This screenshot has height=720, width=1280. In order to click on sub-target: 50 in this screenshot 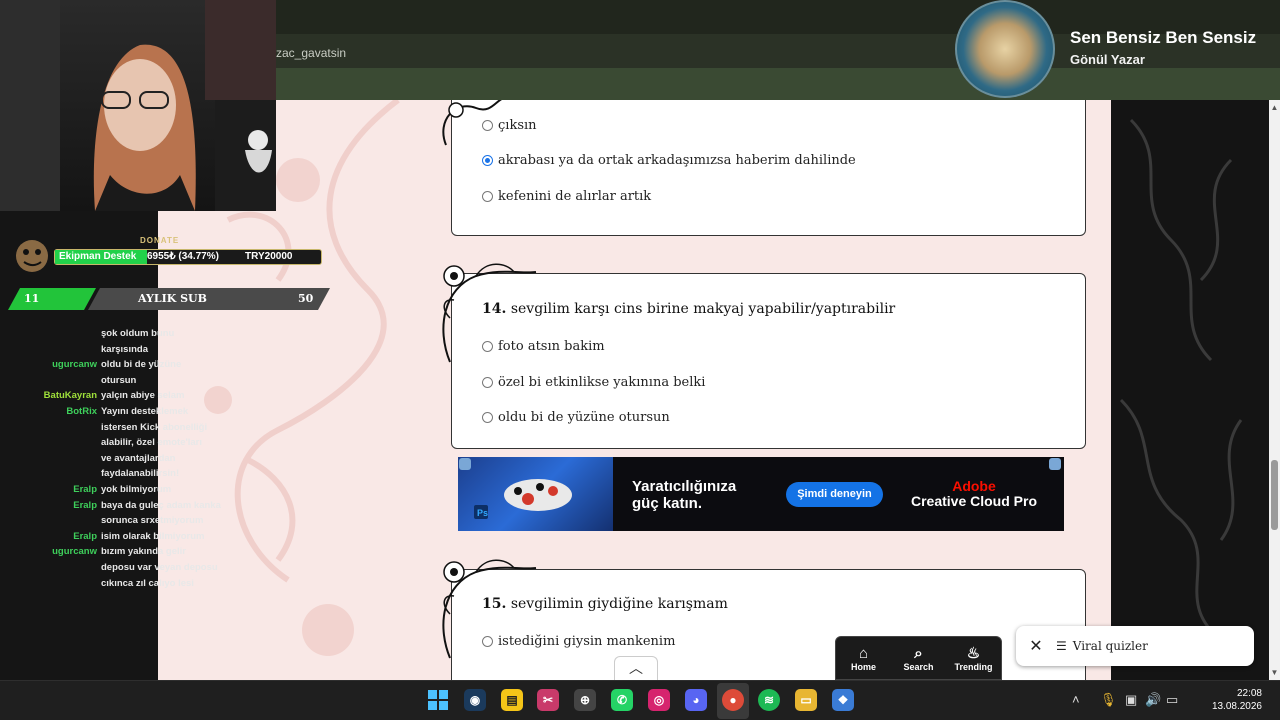, I will do `click(306, 298)`.